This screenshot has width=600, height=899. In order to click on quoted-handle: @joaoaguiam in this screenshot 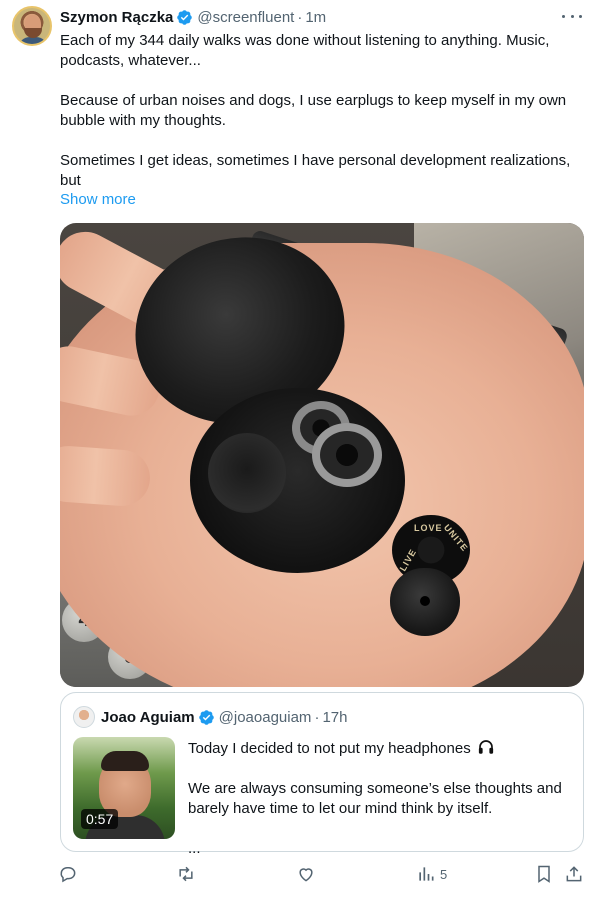, I will do `click(265, 717)`.